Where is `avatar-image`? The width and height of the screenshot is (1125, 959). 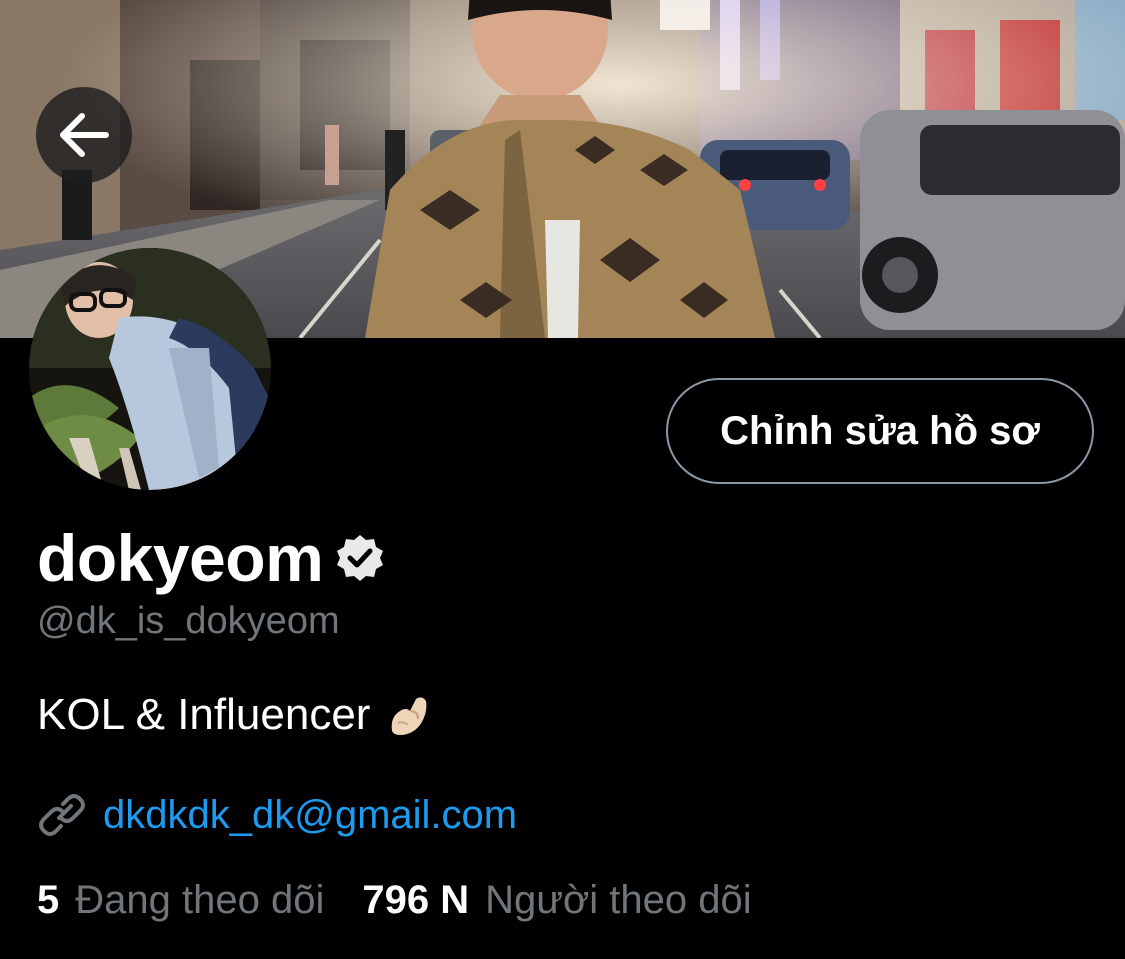 avatar-image is located at coordinates (150, 369).